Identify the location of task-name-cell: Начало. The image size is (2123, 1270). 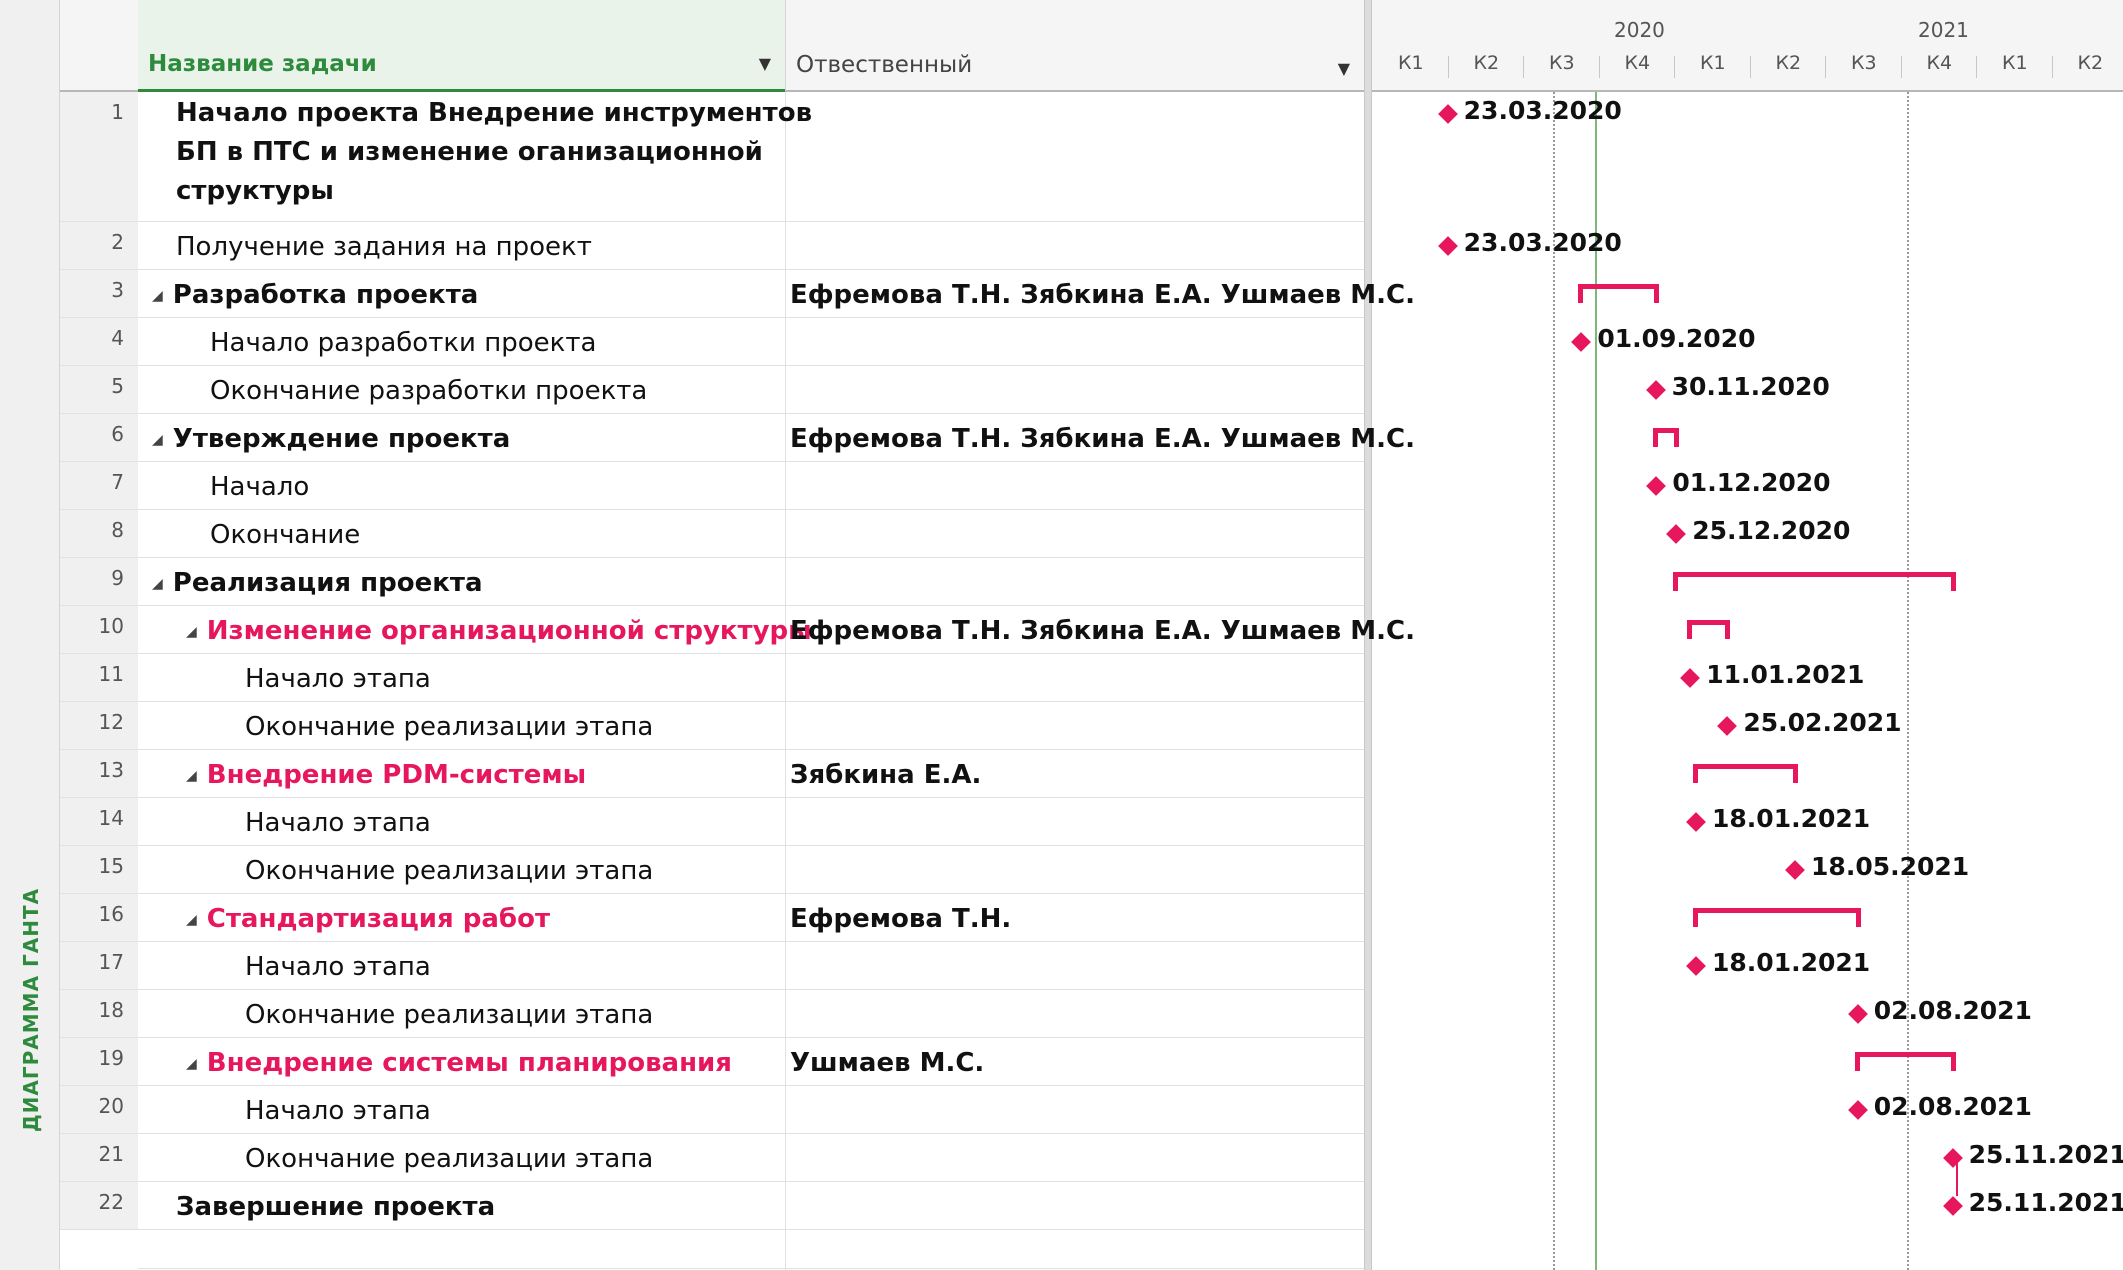
(259, 487).